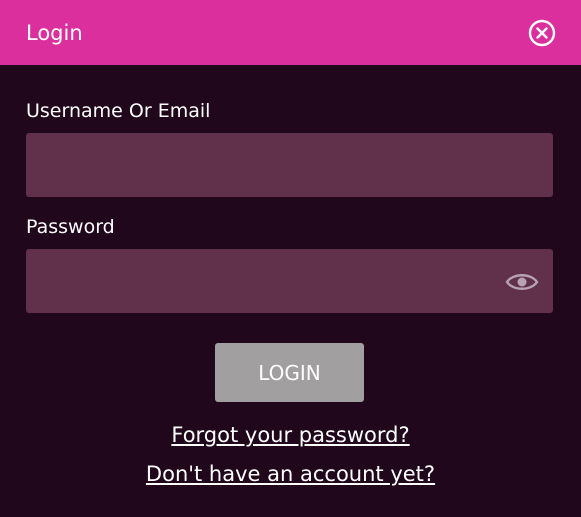 This screenshot has width=581, height=517. What do you see at coordinates (54, 32) in the screenshot?
I see `dialog-title: Login` at bounding box center [54, 32].